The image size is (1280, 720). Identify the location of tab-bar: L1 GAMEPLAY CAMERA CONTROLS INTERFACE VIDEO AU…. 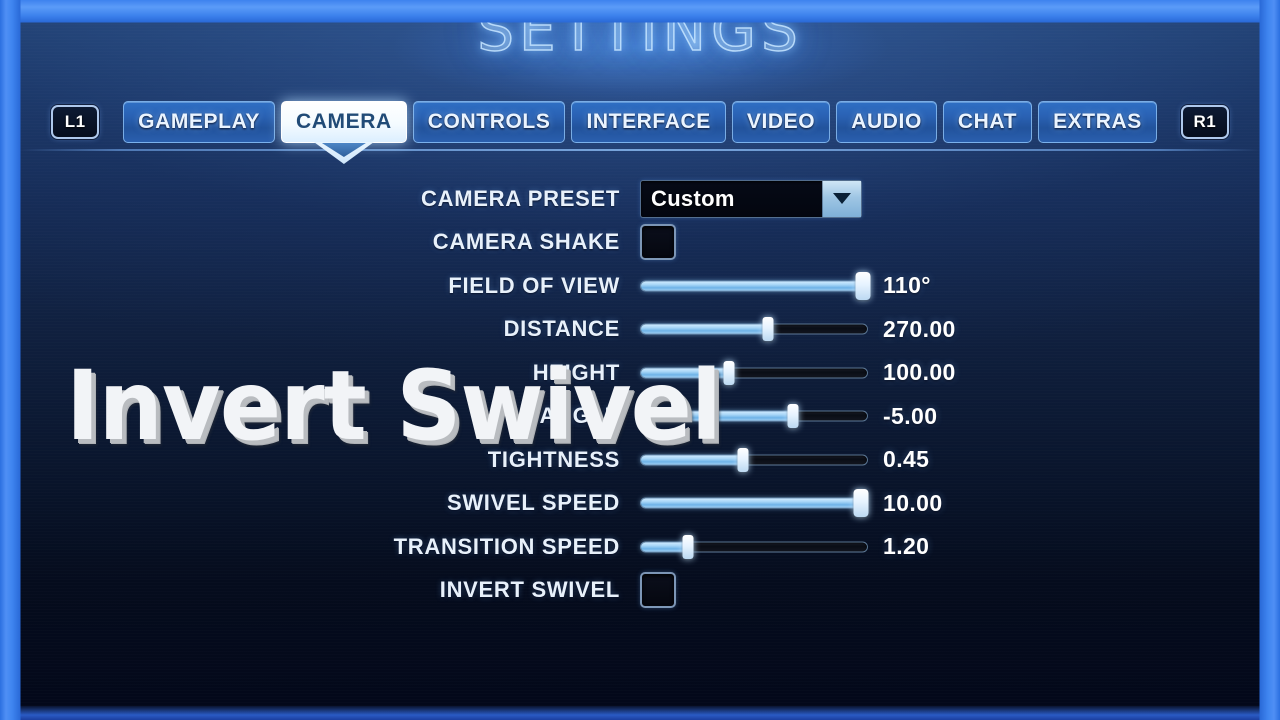
(640, 131).